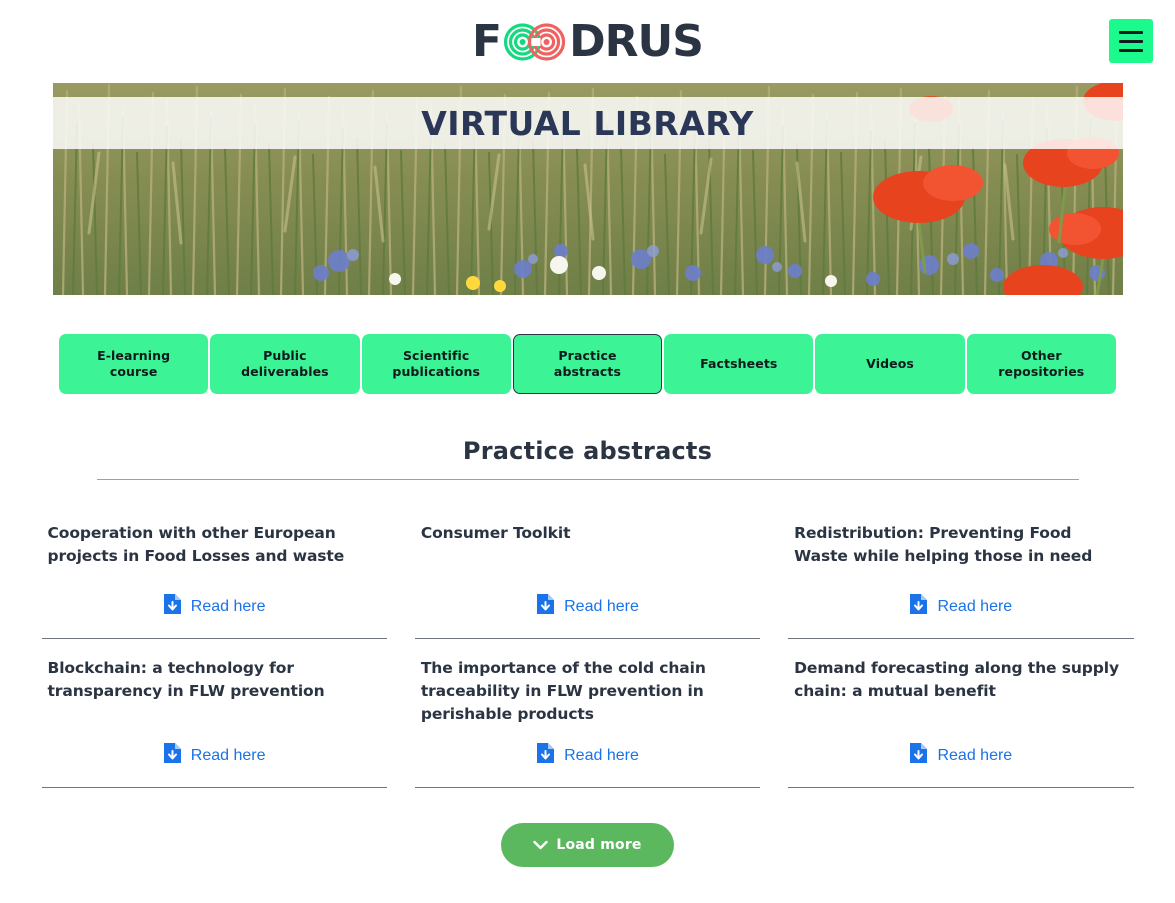 The image size is (1175, 903). I want to click on tab-other-repositories: Other repositories, so click(1041, 364).